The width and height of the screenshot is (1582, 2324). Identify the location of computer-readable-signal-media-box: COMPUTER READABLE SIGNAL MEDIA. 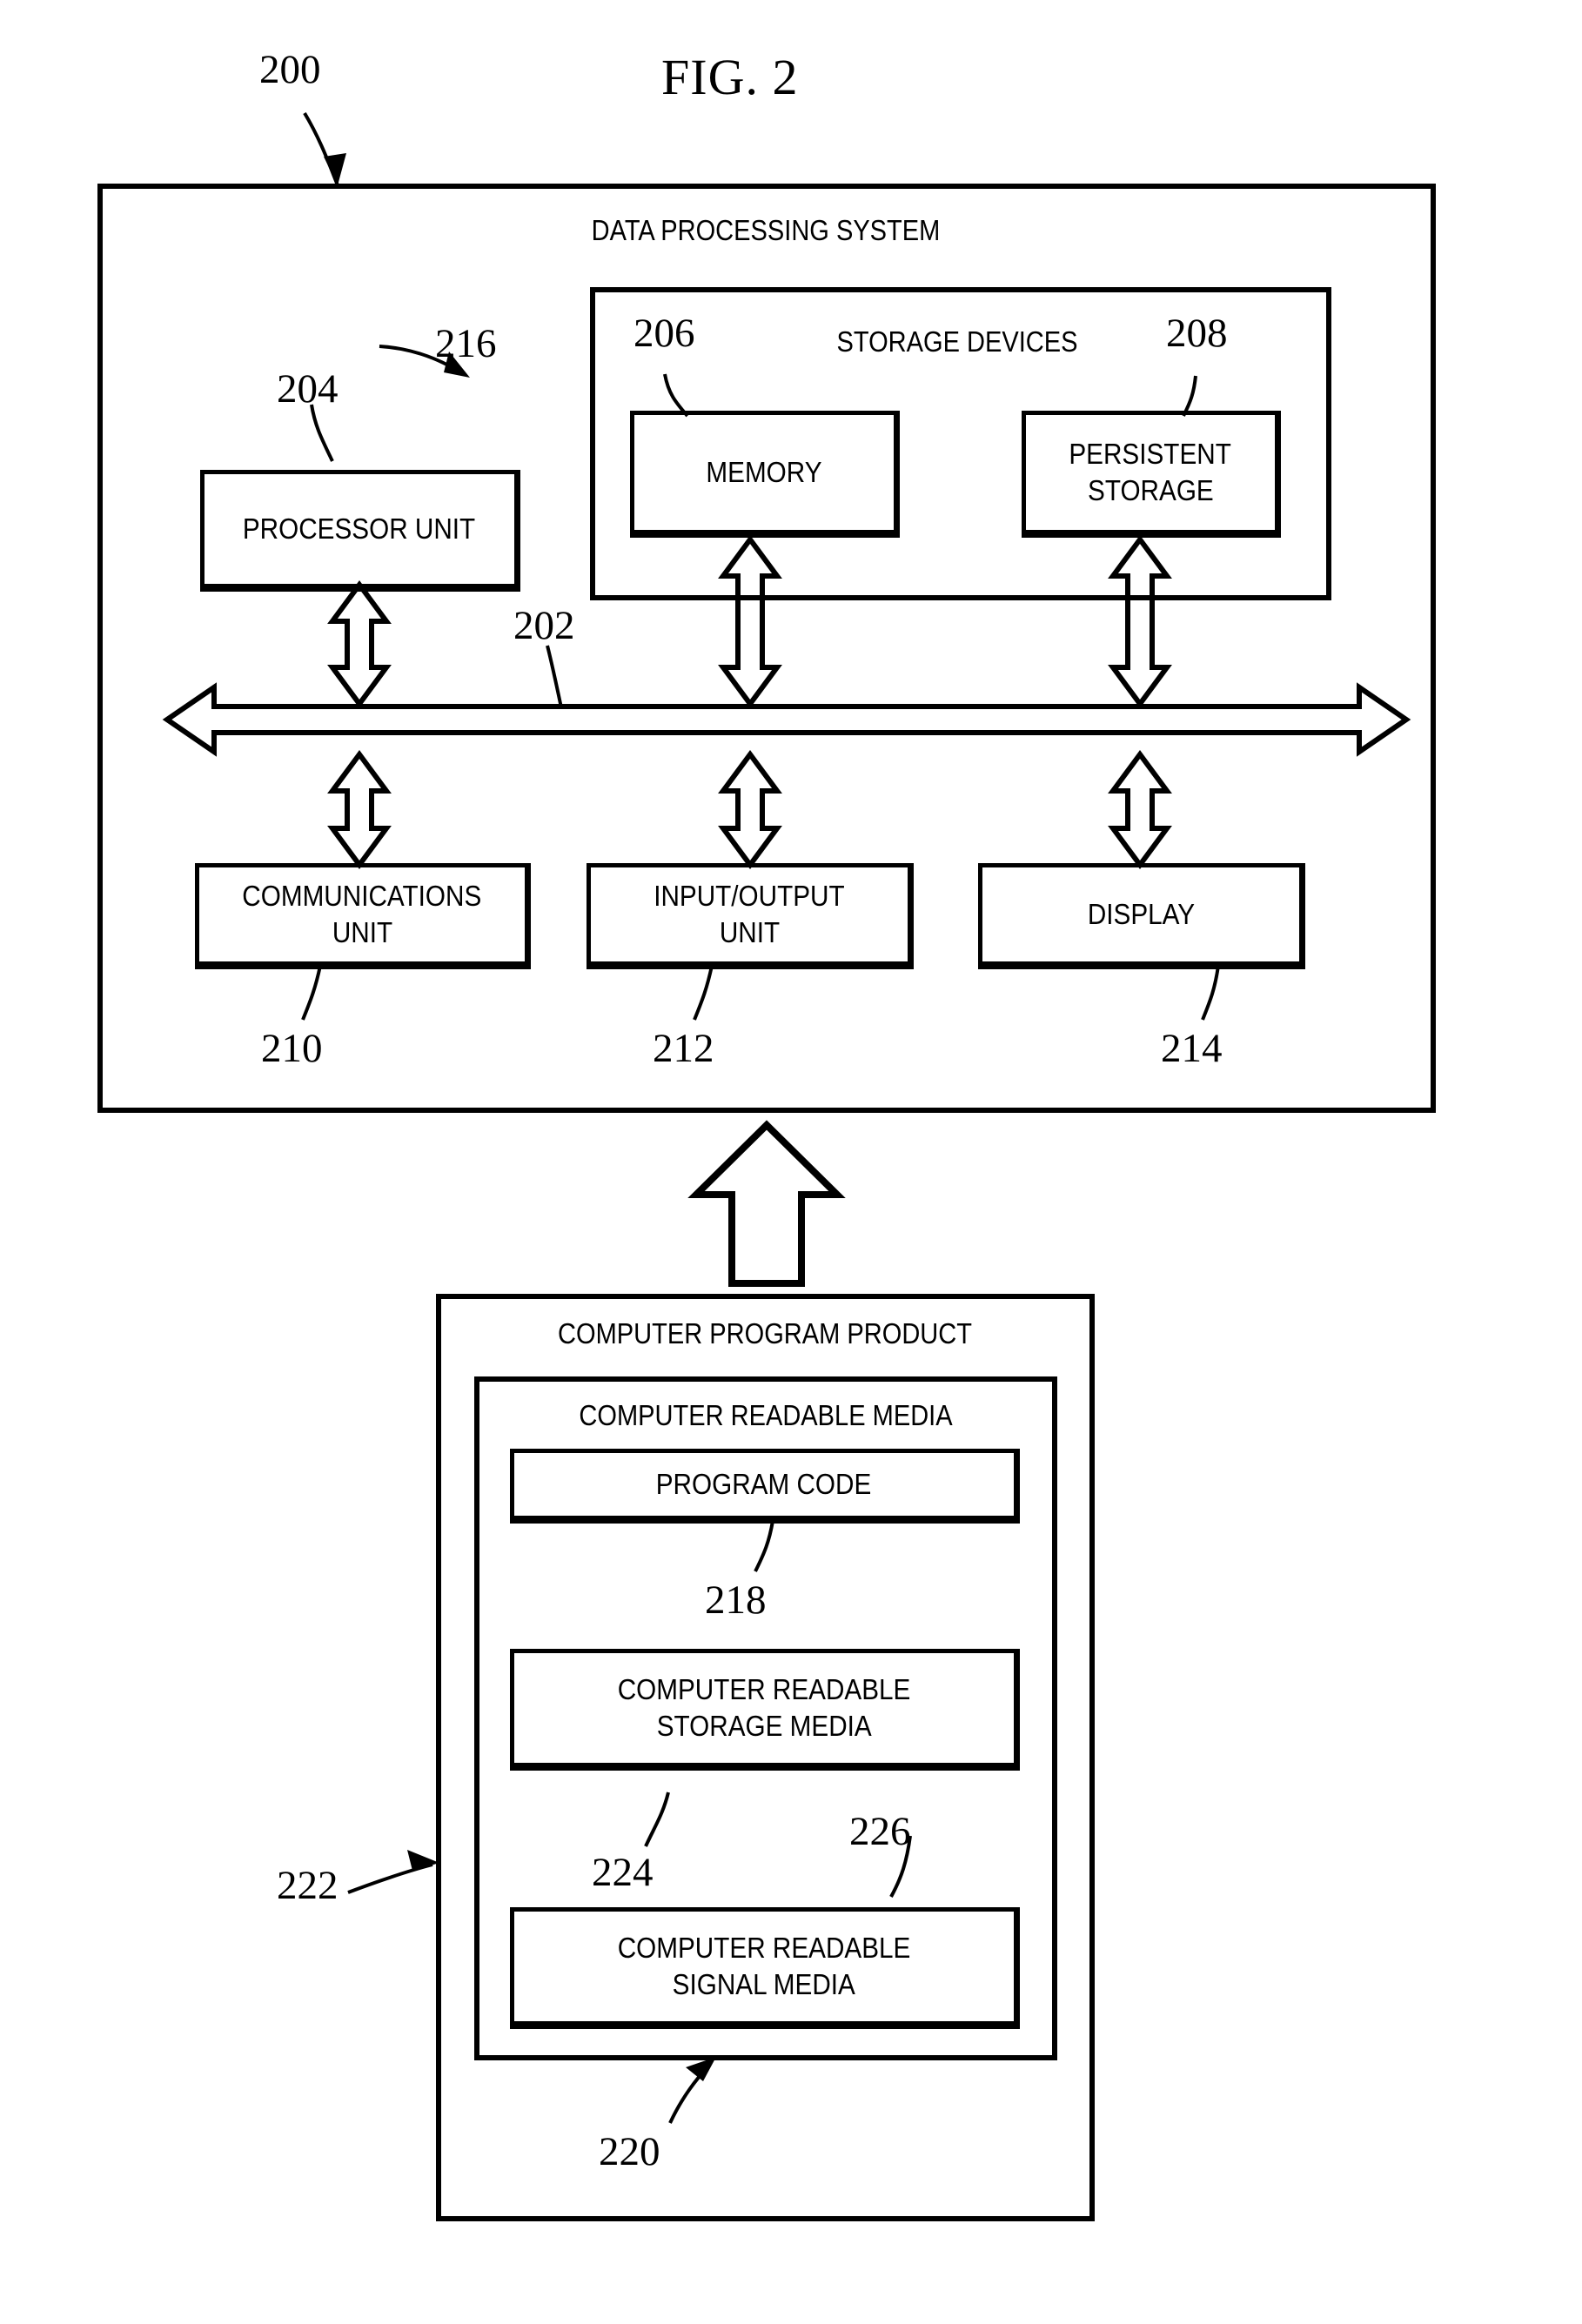
(765, 1968).